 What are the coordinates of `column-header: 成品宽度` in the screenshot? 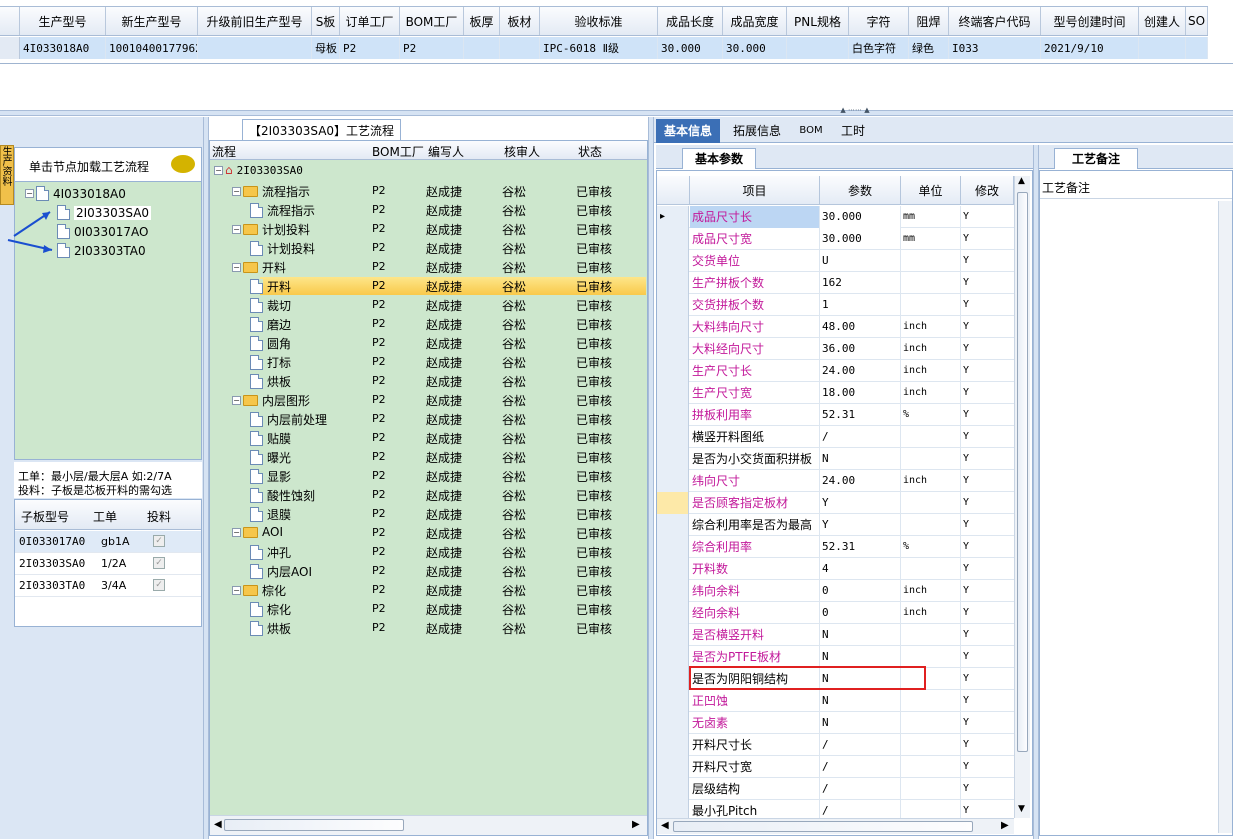 It's located at (755, 21).